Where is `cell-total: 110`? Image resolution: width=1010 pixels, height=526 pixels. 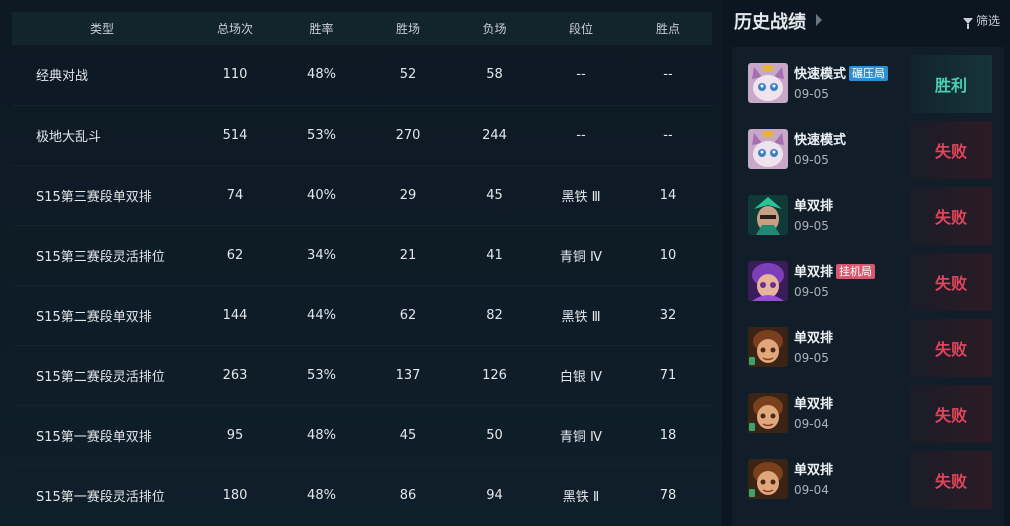 cell-total: 110 is located at coordinates (235, 75).